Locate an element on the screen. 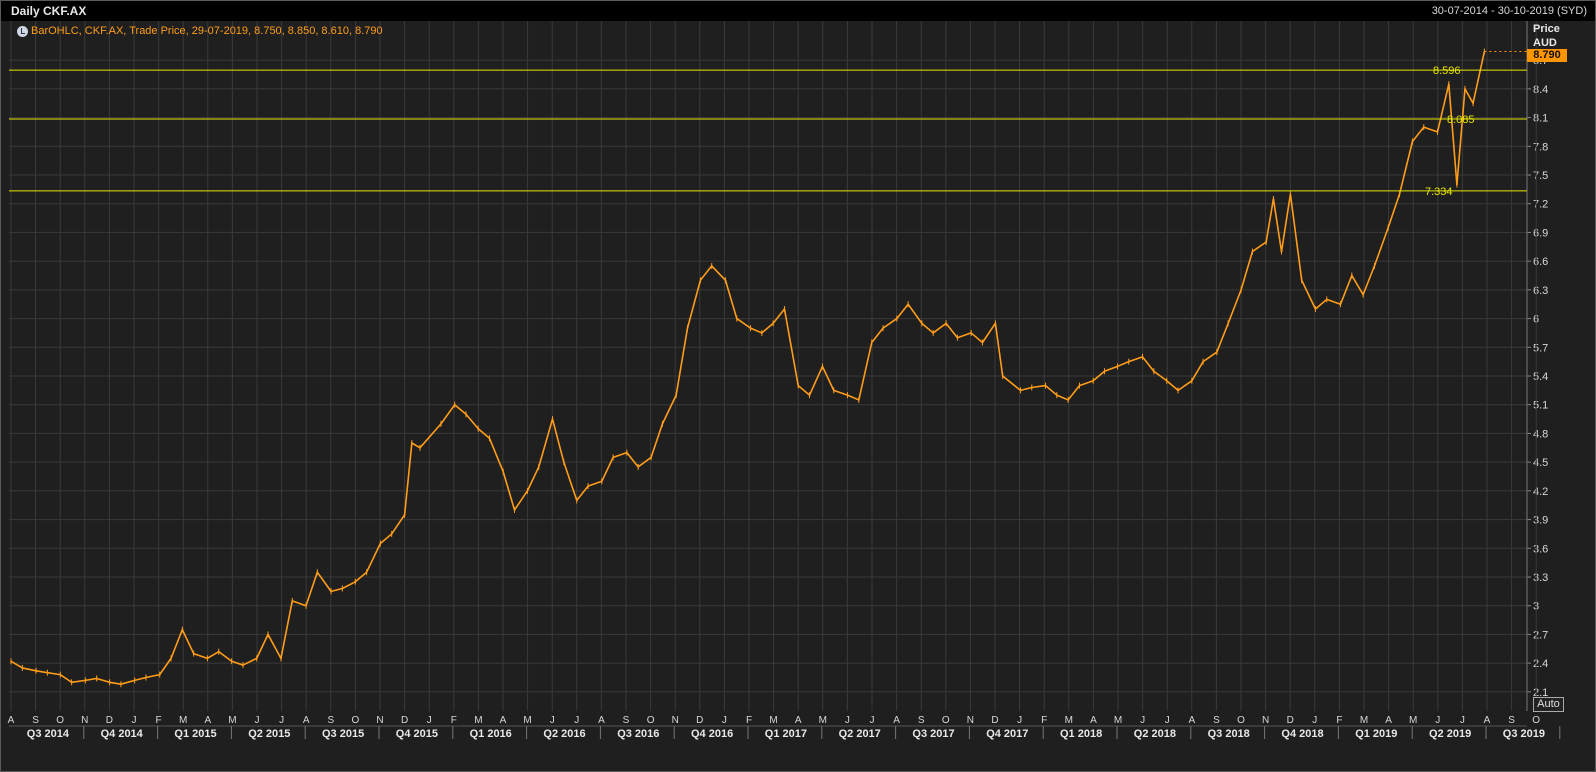 This screenshot has width=1596, height=772. y-tick-label: 7.2 is located at coordinates (1540, 205).